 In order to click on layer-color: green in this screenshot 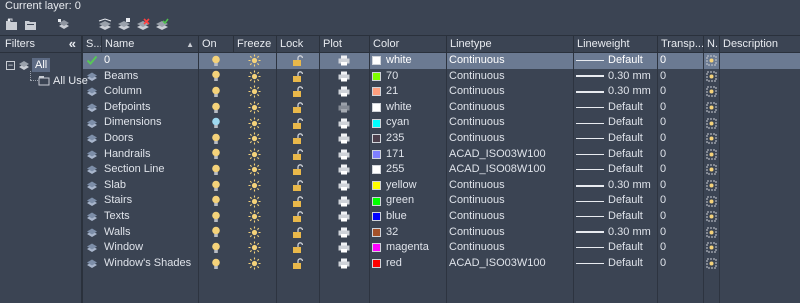, I will do `click(407, 201)`.